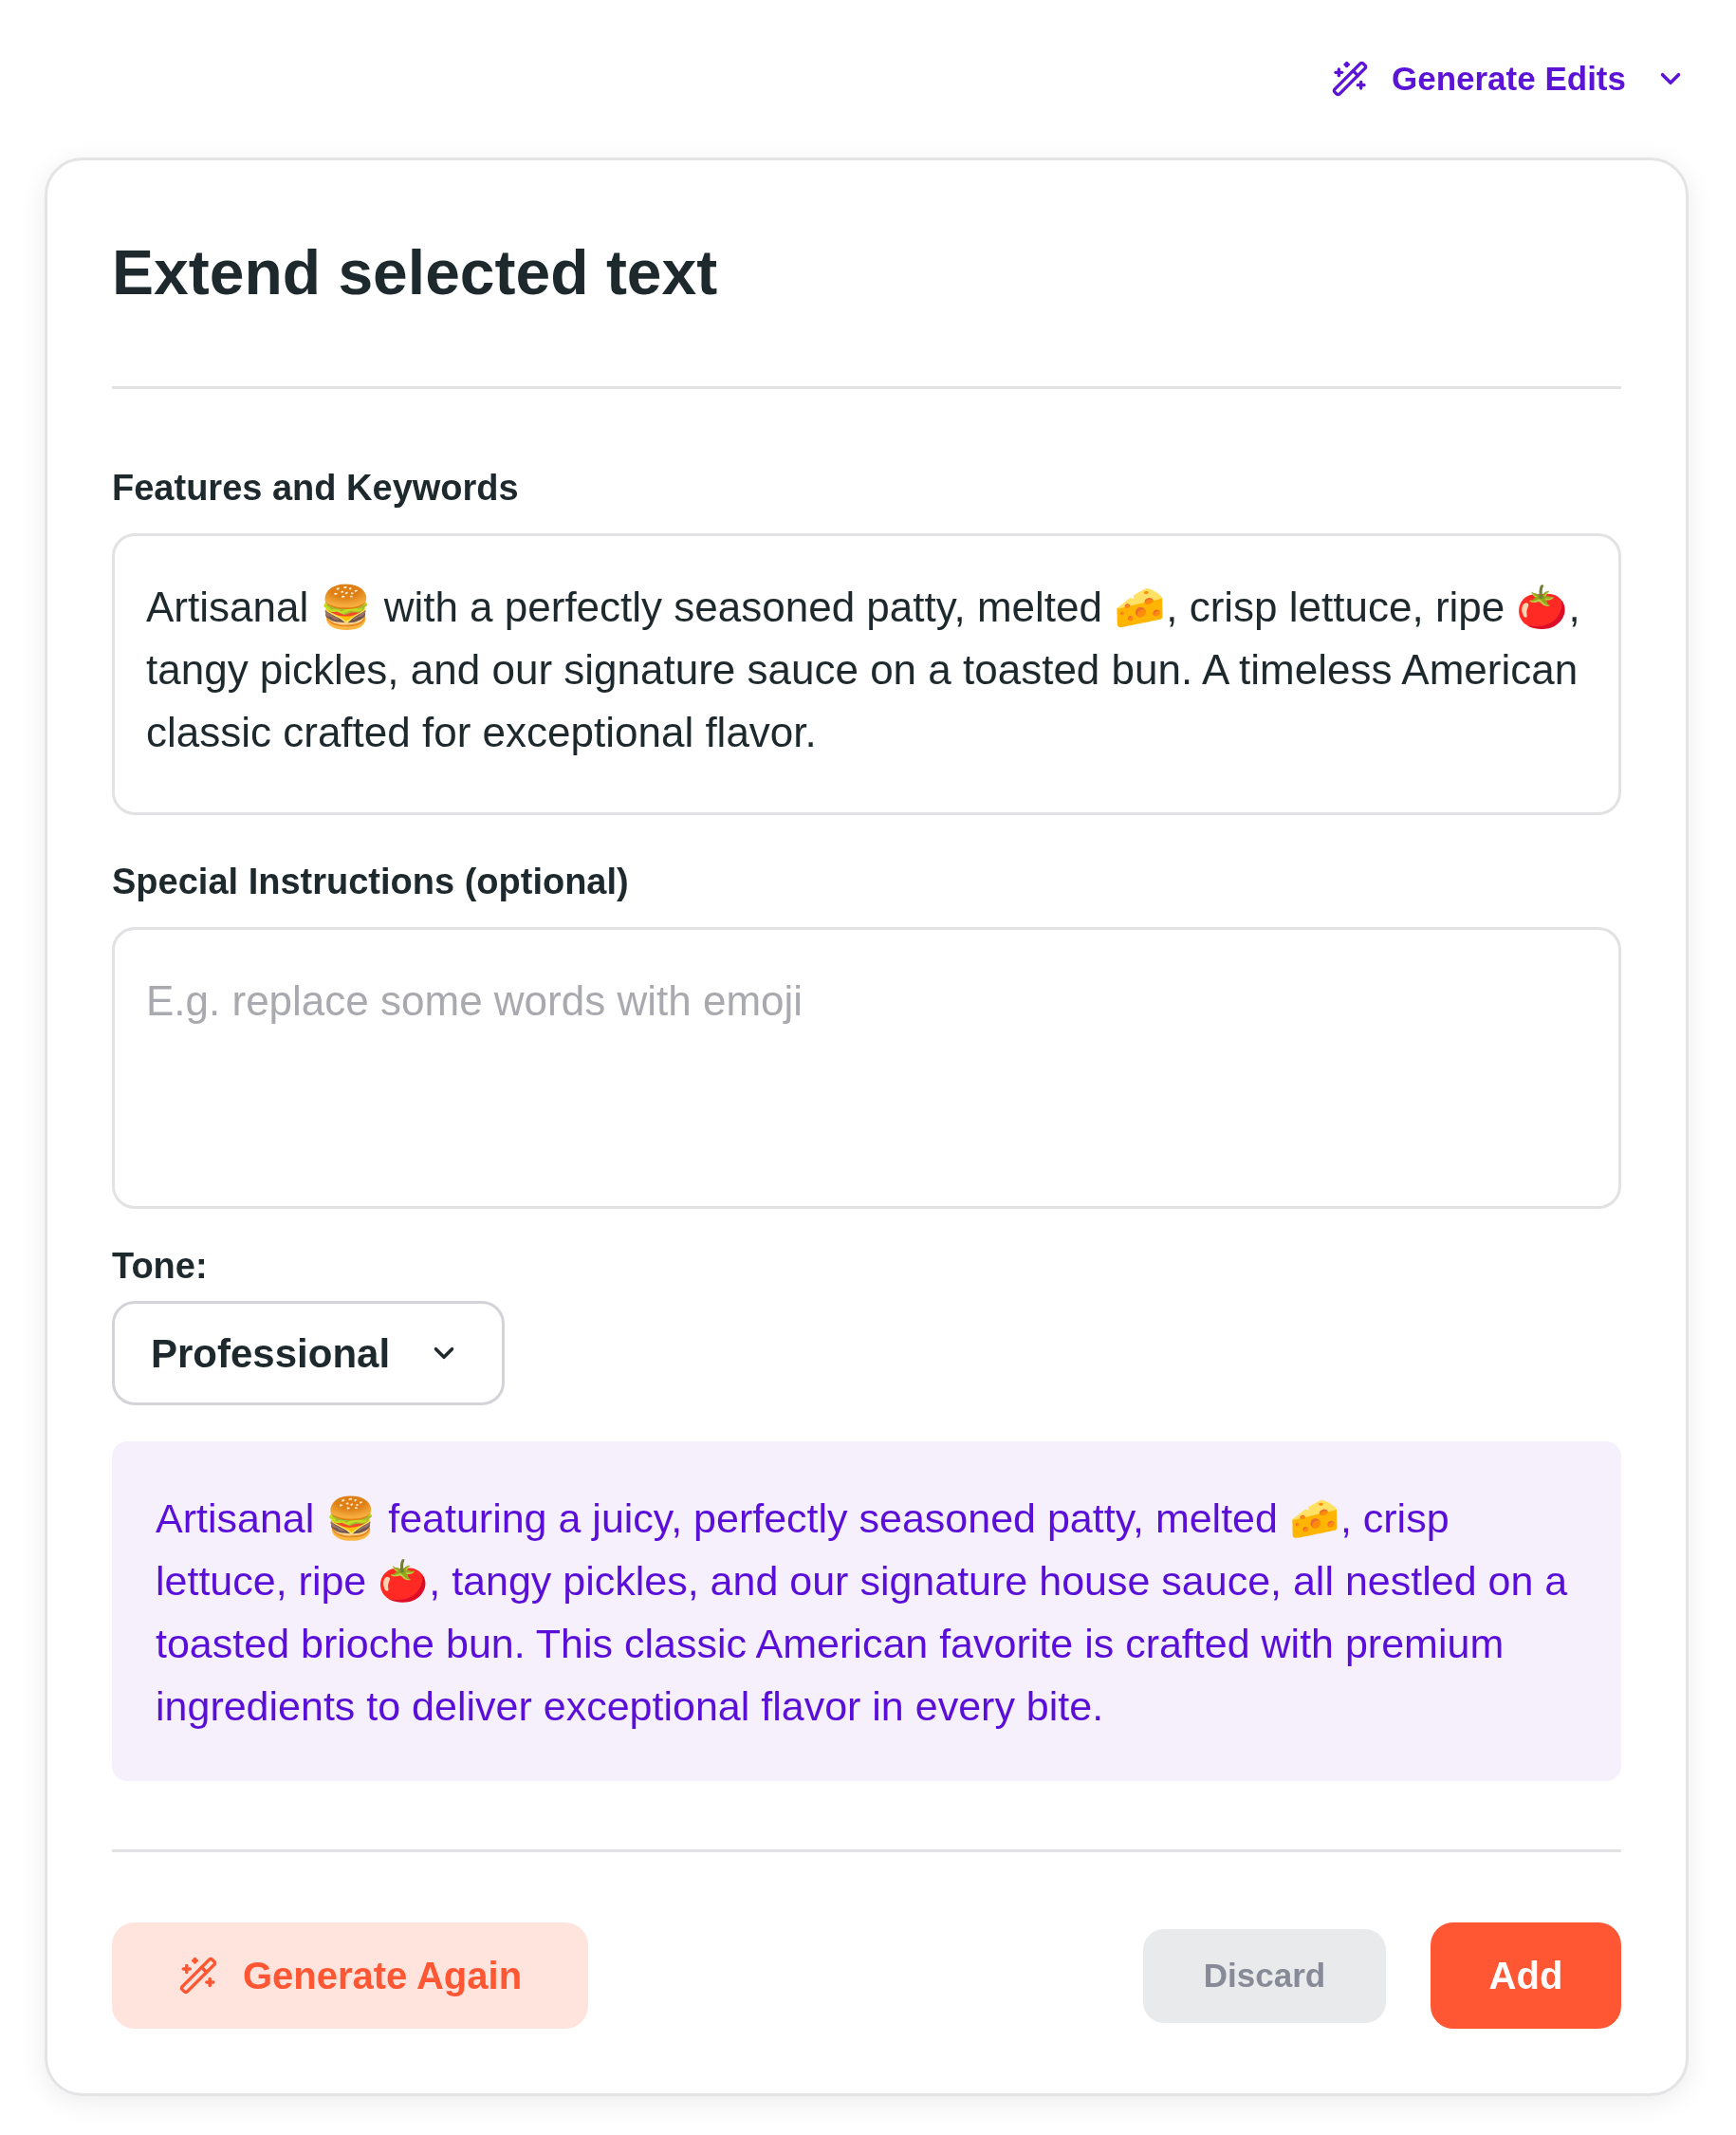 This screenshot has height=2135, width=1736. I want to click on tone-select: Professional, so click(308, 1353).